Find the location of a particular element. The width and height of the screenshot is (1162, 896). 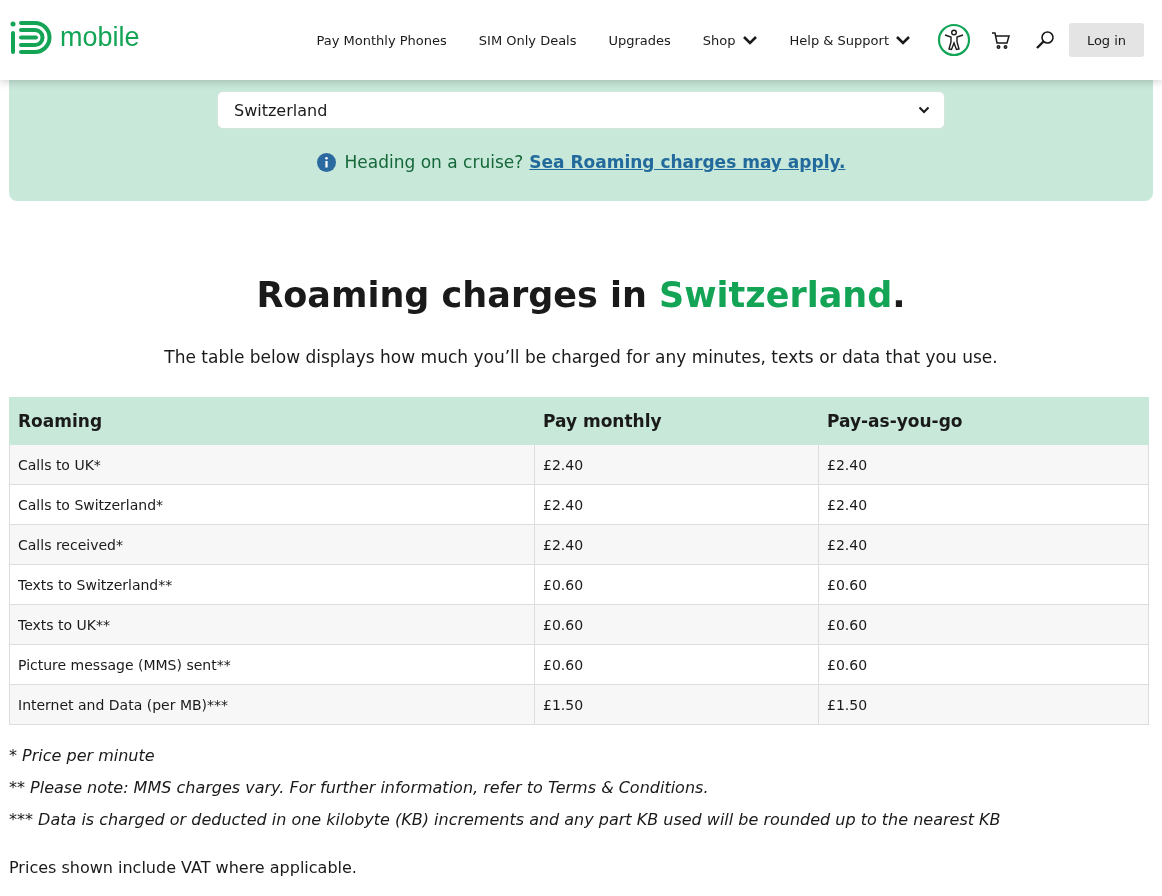

vat-note: Prices shown include VAT where applicable. is located at coordinates (183, 867).